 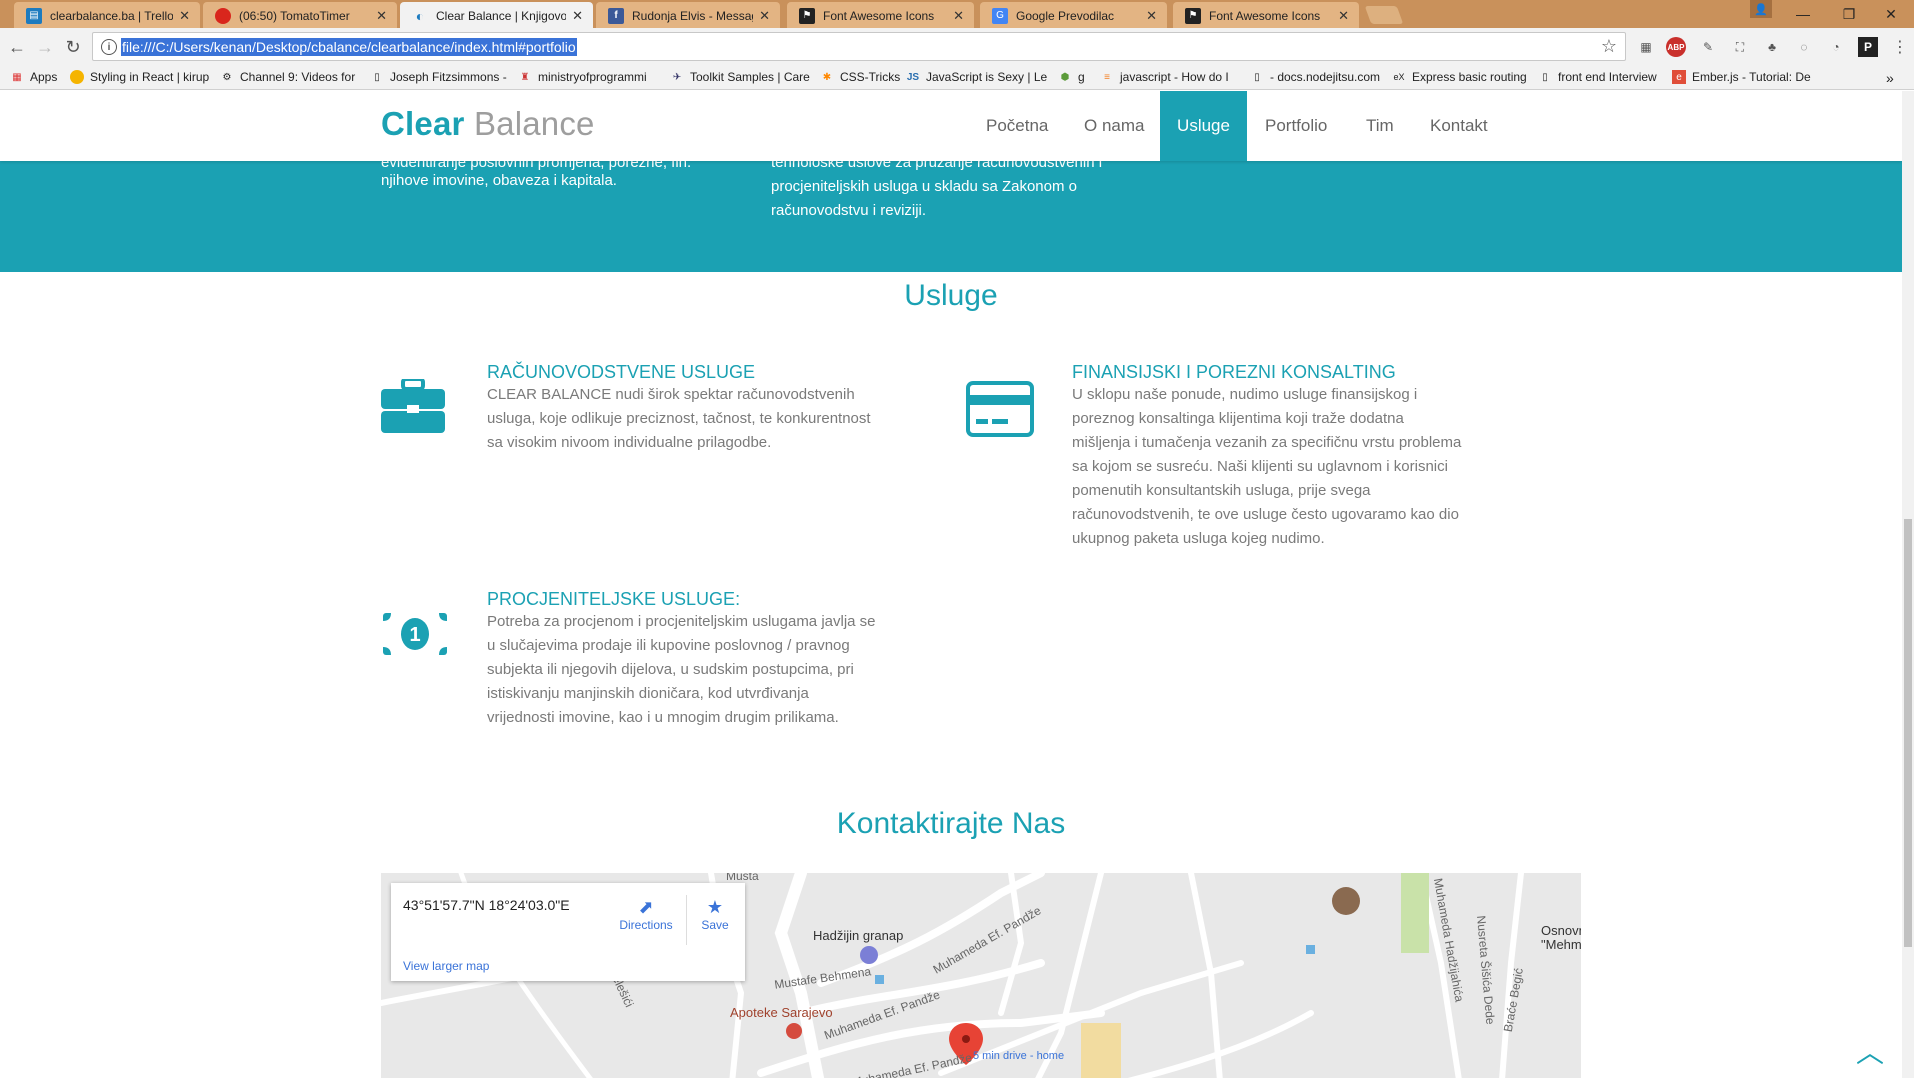 What do you see at coordinates (420, 16) in the screenshot?
I see `clearbalance-icon: ◐` at bounding box center [420, 16].